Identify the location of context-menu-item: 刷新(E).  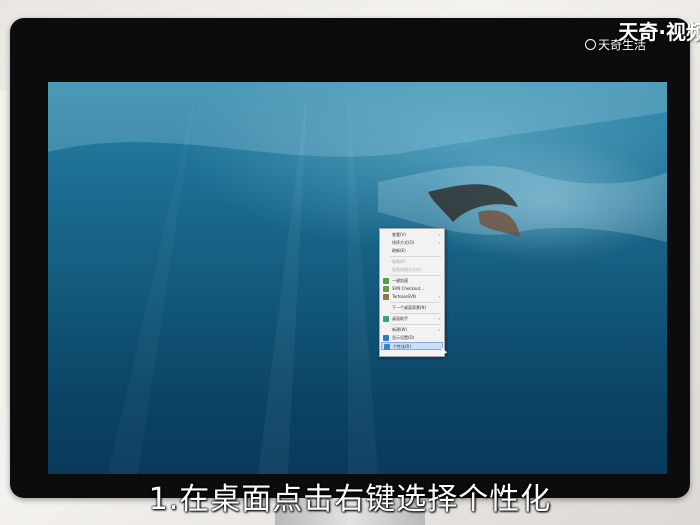
(412, 251).